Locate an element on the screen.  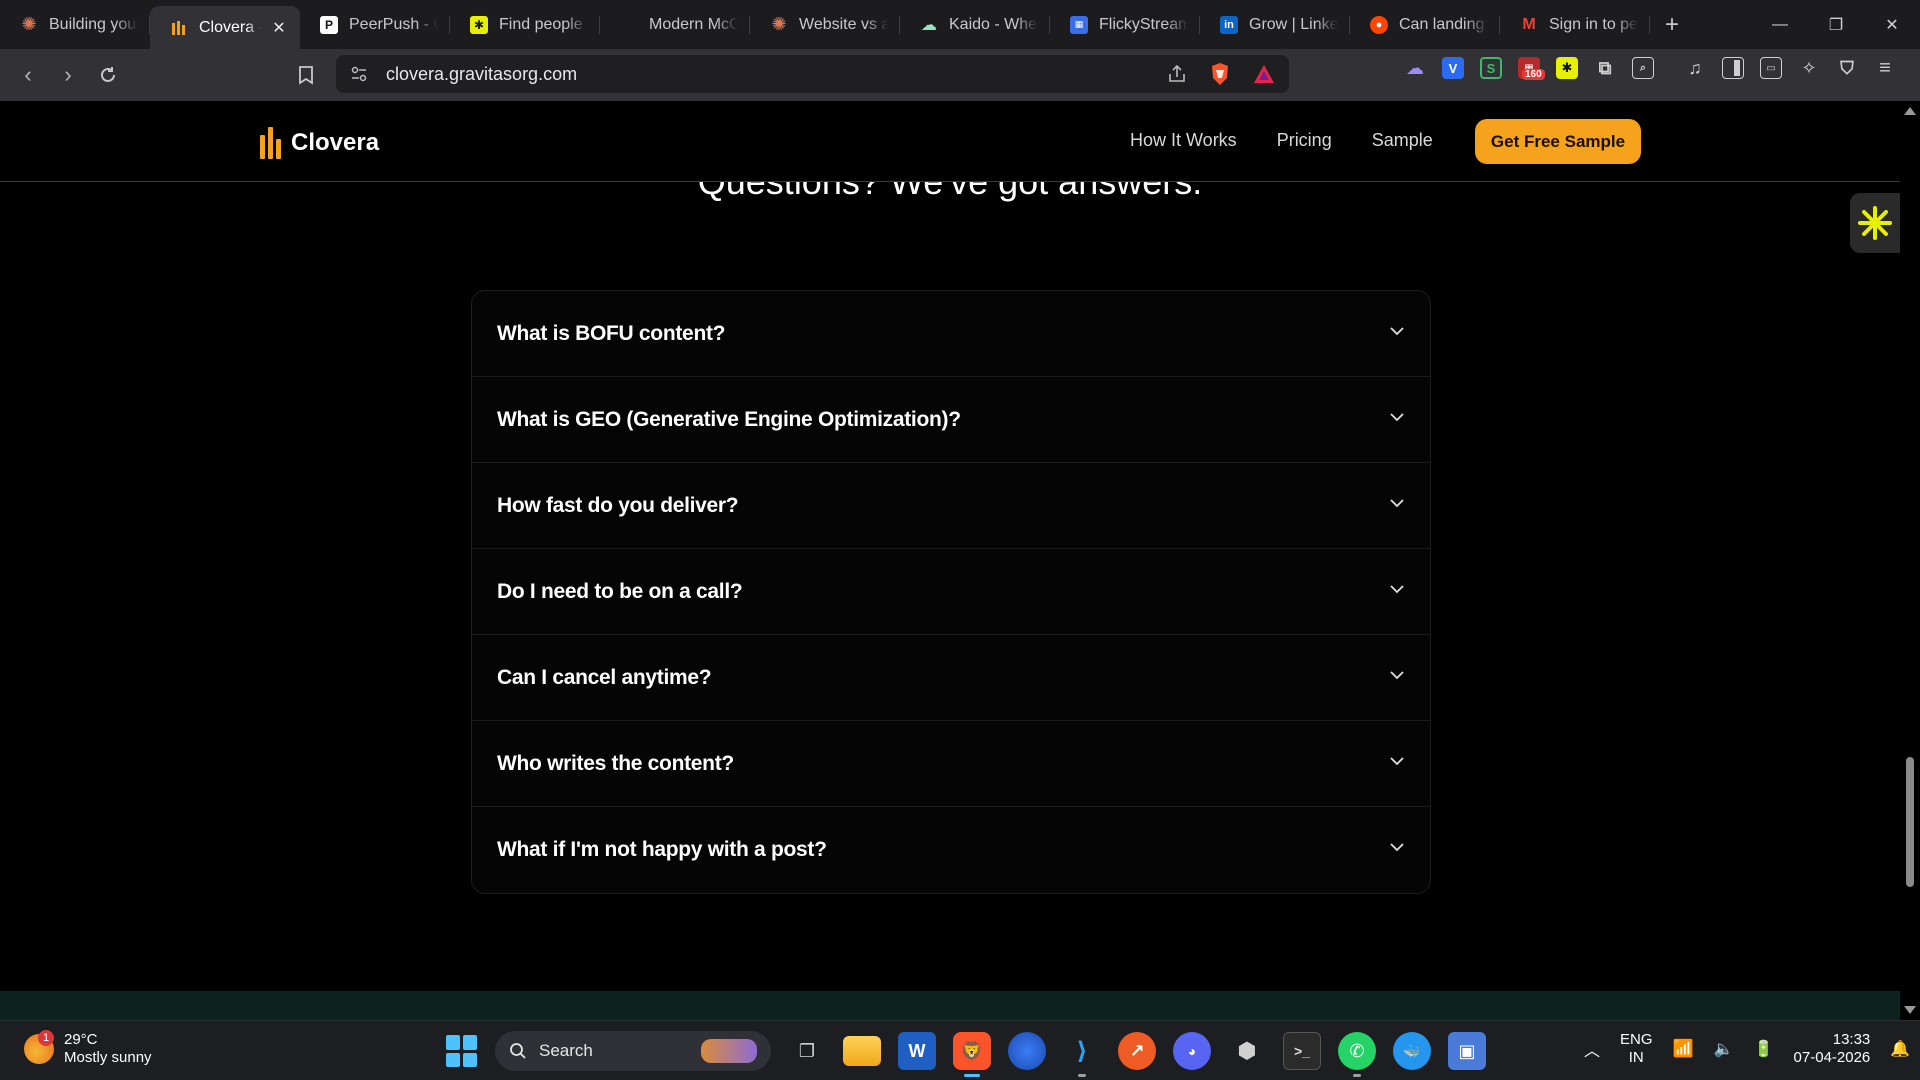
taskbar-apps: Search ❐ W 🦁 ⟩ ↗ ◕ ⬢ >_ ✆ 🐳 ▣ is located at coordinates (966, 1054).